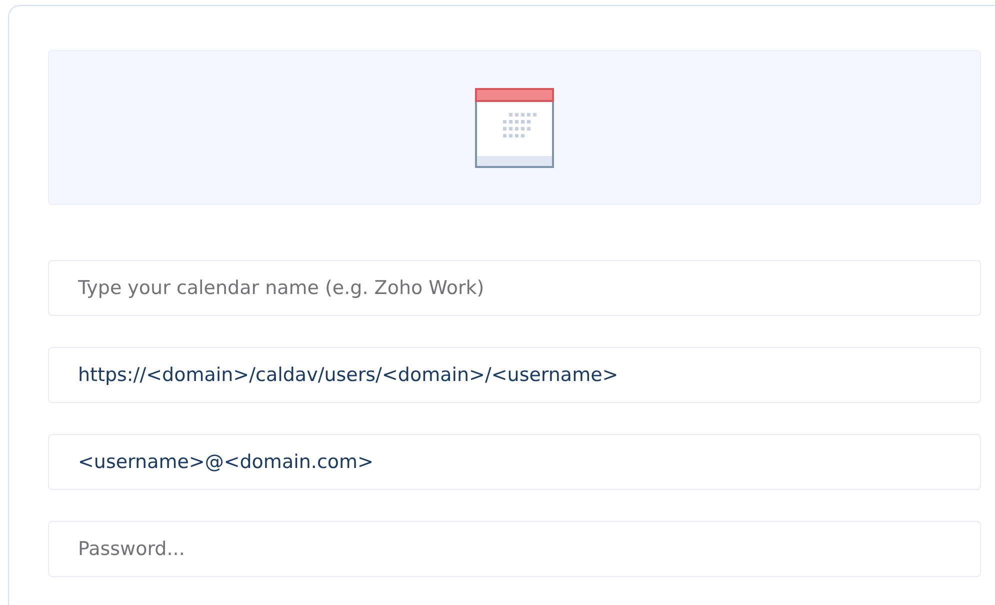 Image resolution: width=995 pixels, height=605 pixels. I want to click on calendar-icon, so click(514, 128).